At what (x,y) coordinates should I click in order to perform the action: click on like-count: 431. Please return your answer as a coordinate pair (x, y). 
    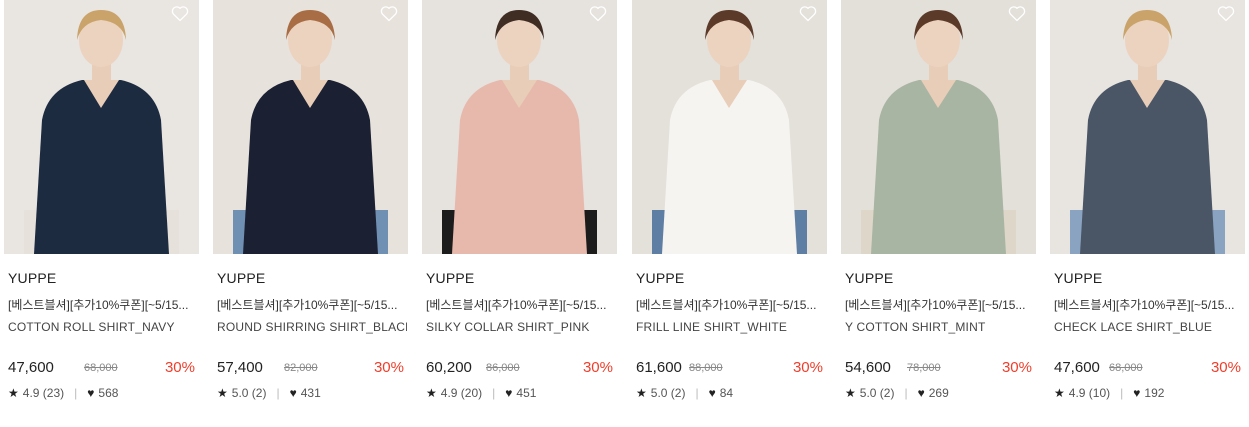
    Looking at the image, I should click on (310, 393).